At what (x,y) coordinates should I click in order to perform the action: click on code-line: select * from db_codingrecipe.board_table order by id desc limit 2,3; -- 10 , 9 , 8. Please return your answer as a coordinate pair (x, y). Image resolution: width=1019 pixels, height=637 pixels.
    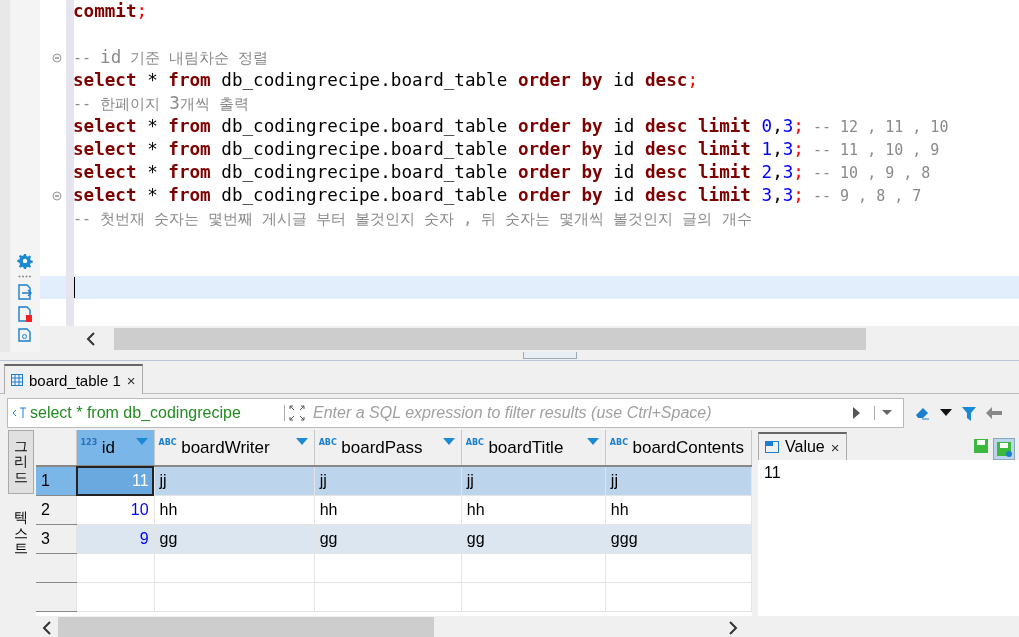
    Looking at the image, I should click on (502, 172).